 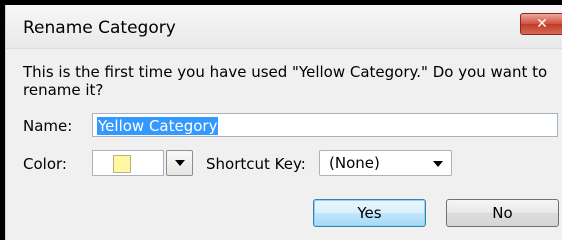 I want to click on color-dropdown-button, so click(x=179, y=163).